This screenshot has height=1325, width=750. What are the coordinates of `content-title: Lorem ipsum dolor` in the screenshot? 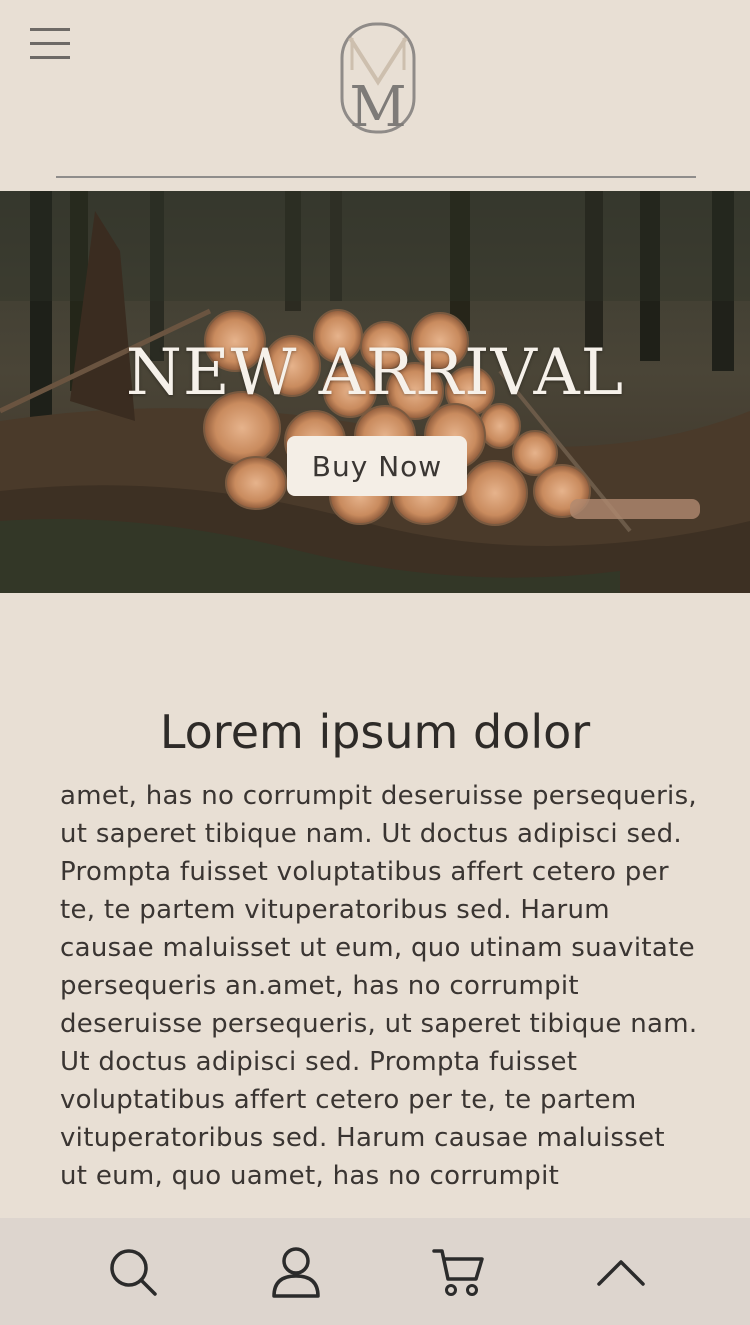 It's located at (375, 732).